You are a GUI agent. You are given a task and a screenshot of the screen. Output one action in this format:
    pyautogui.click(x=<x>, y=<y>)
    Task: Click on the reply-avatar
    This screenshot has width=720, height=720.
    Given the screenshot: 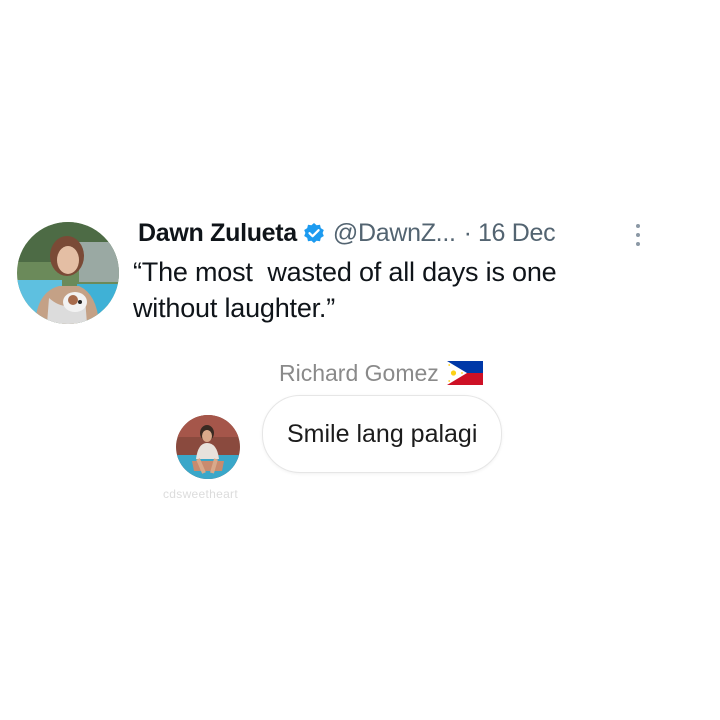 What is the action you would take?
    pyautogui.click(x=208, y=447)
    